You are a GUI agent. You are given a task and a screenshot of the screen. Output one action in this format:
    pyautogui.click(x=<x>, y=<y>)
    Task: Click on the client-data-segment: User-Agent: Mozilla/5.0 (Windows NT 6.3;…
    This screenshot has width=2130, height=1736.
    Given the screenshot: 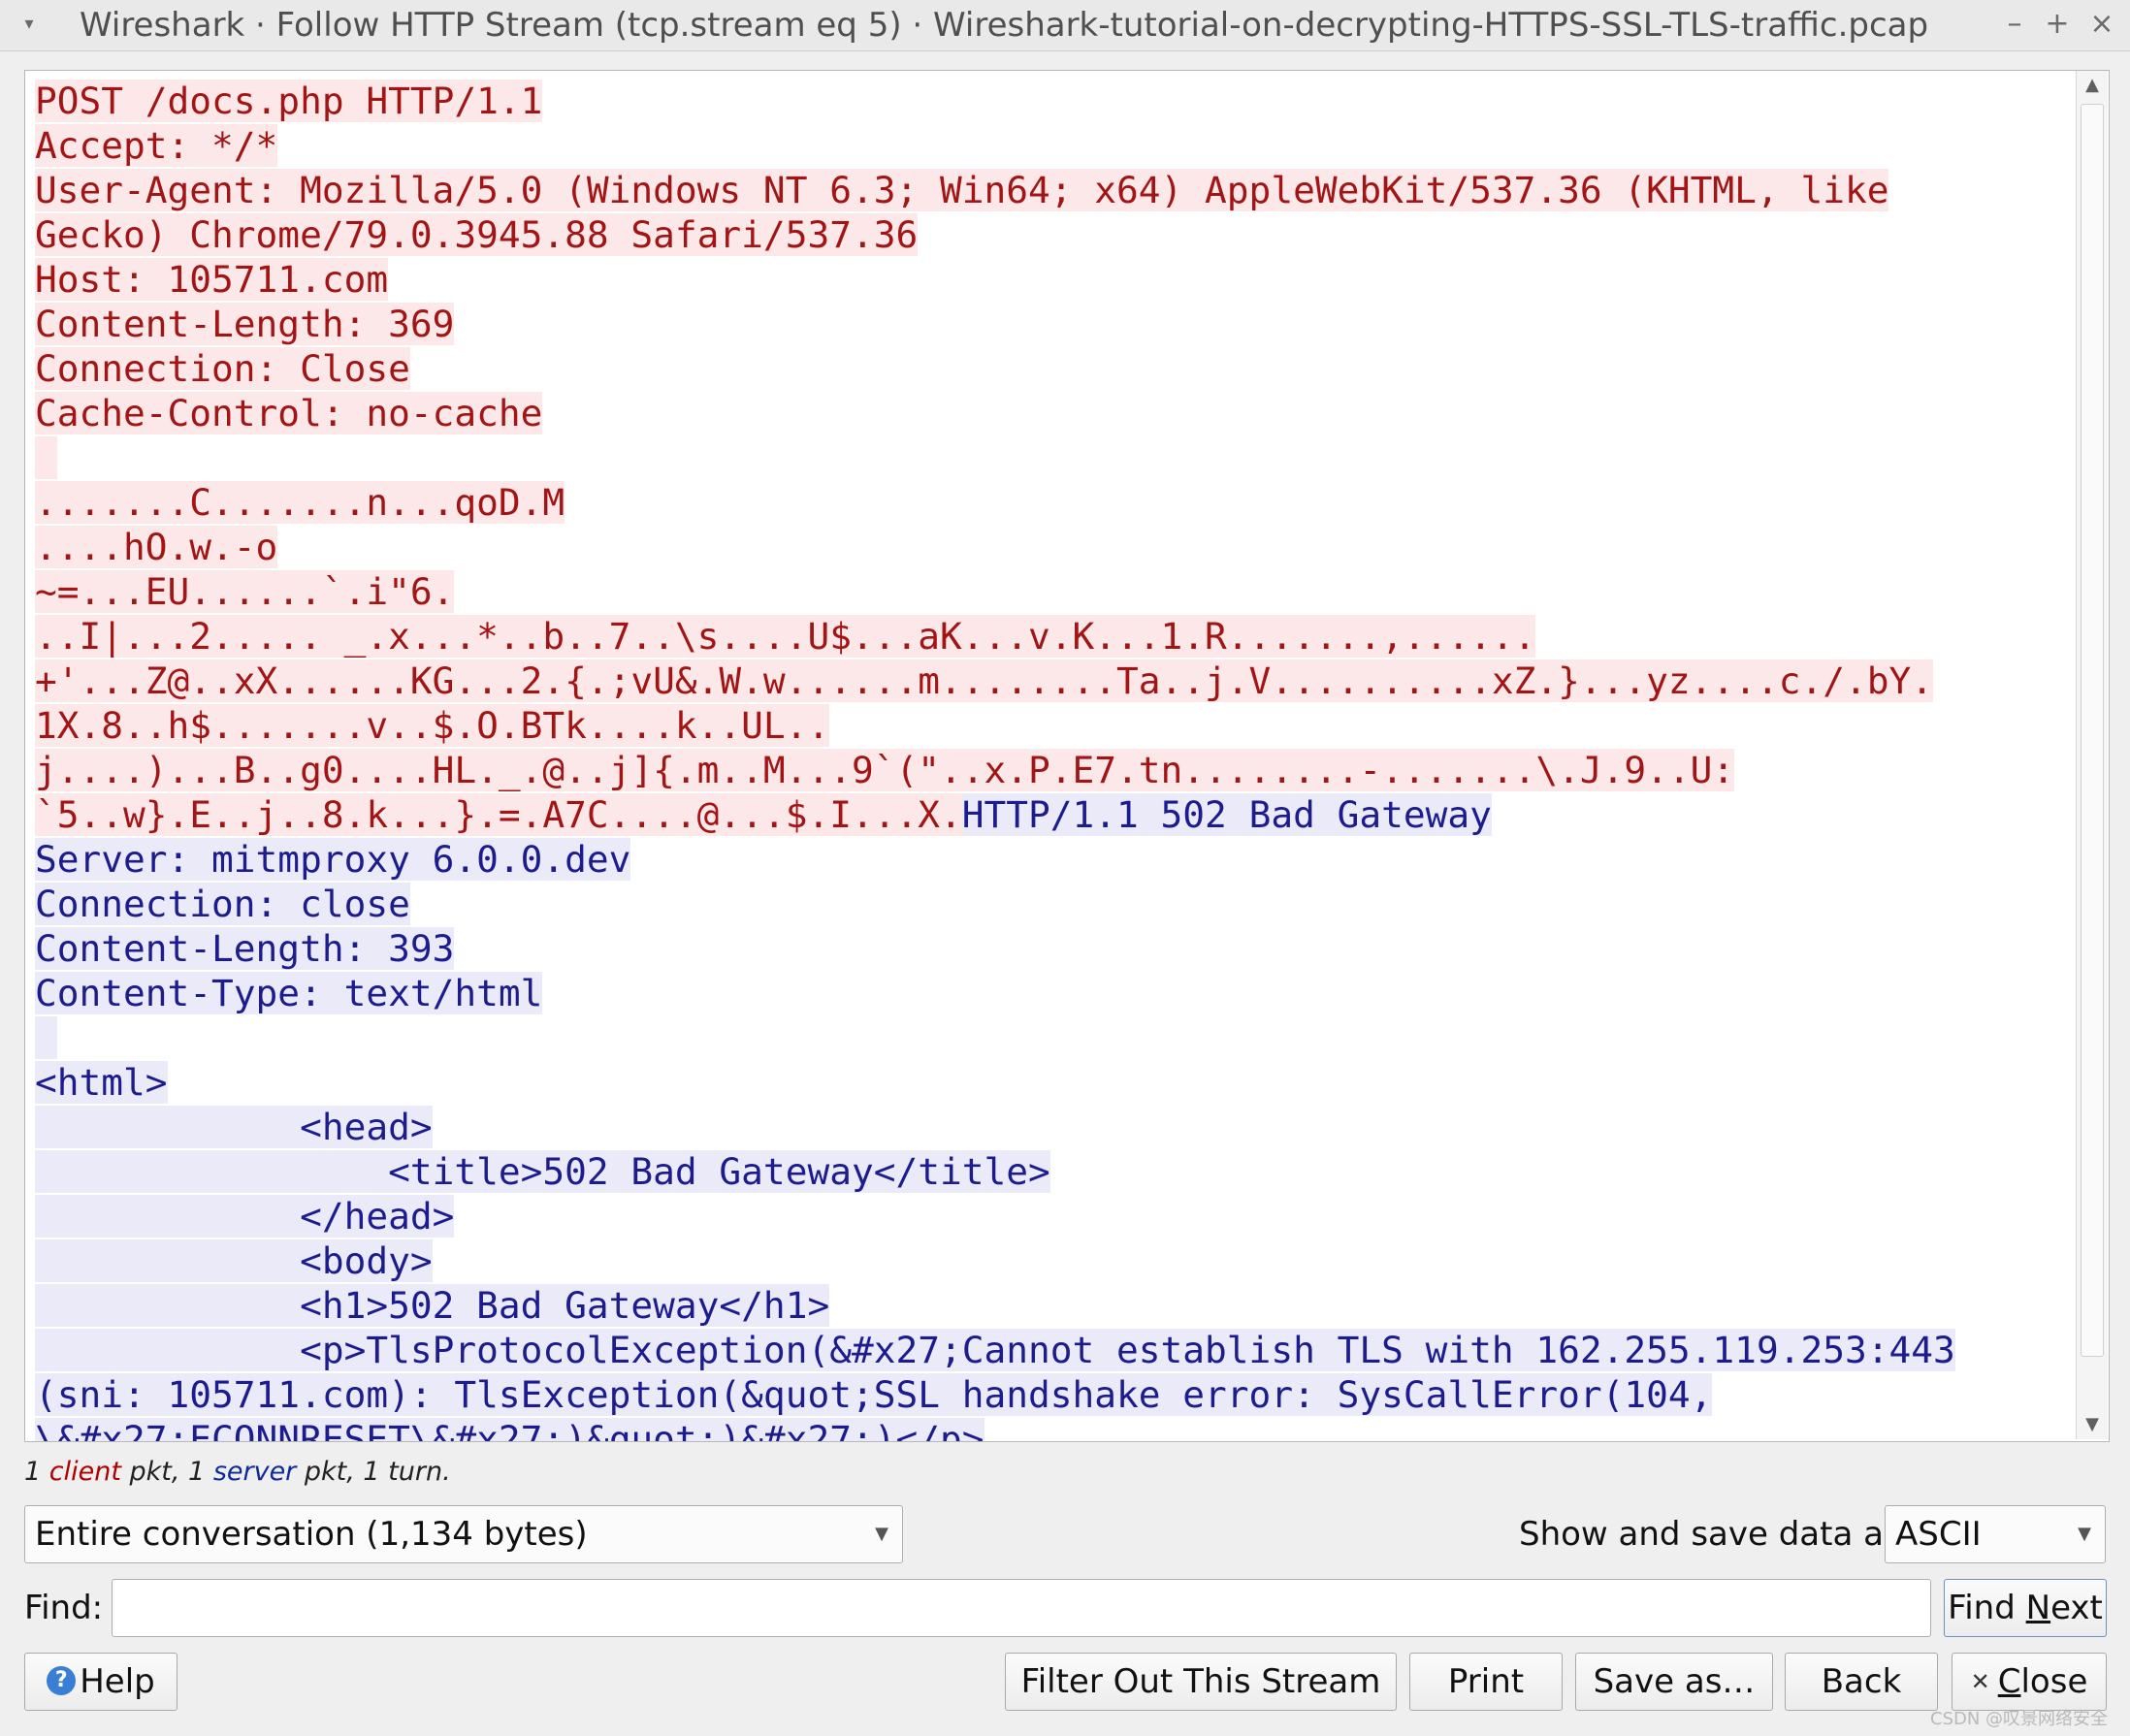 What is the action you would take?
    pyautogui.click(x=962, y=190)
    